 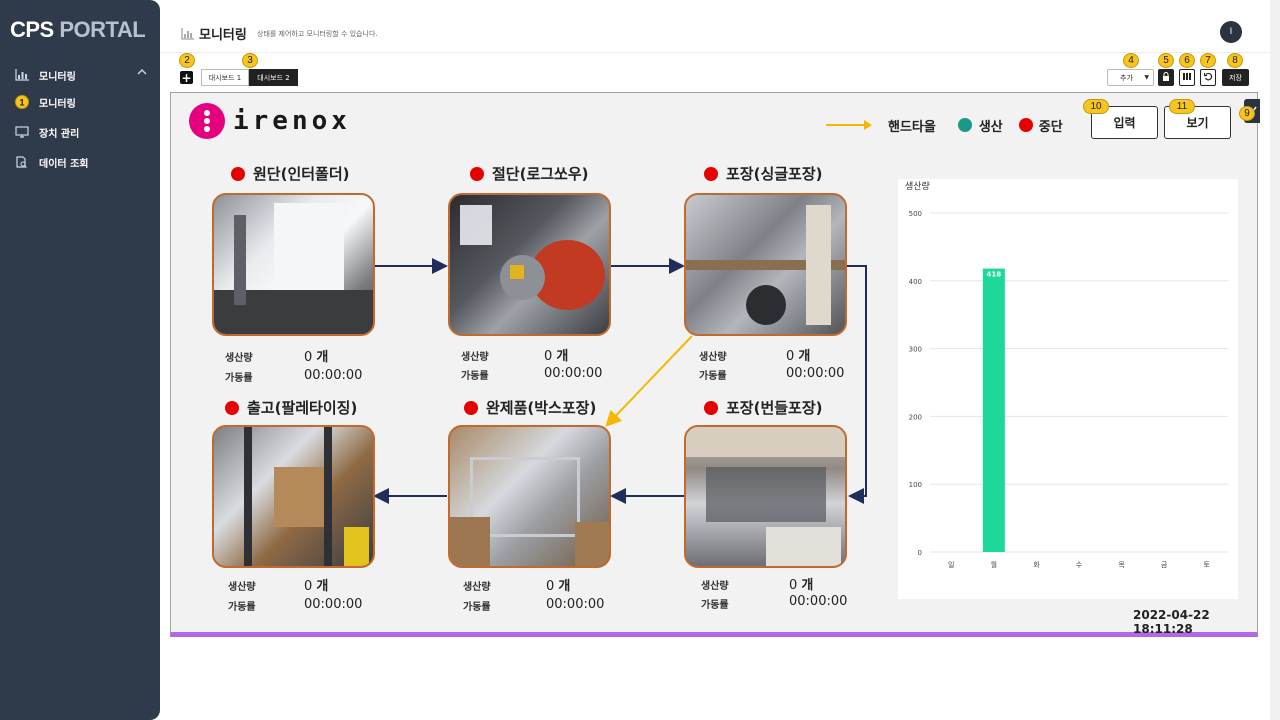 What do you see at coordinates (915, 350) in the screenshot?
I see `y-tick-label: 300` at bounding box center [915, 350].